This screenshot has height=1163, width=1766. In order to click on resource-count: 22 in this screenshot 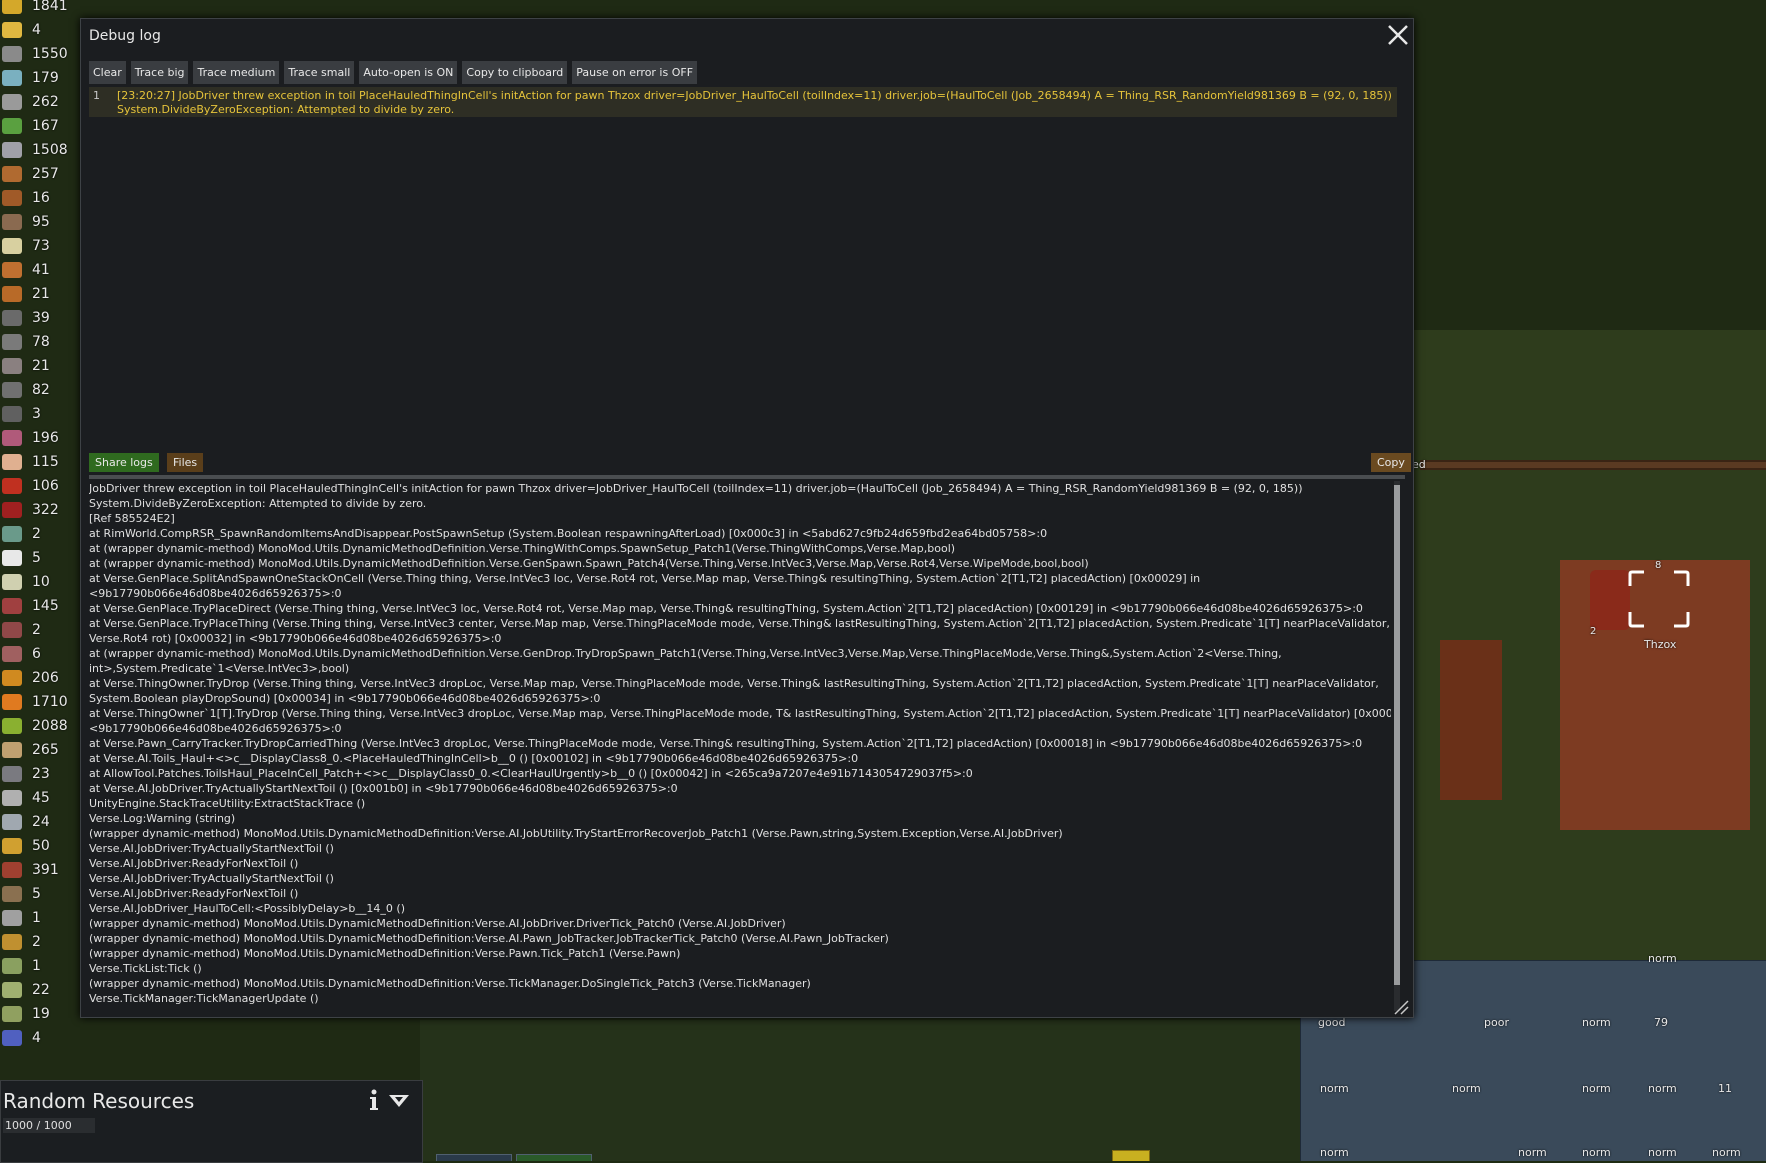, I will do `click(41, 990)`.